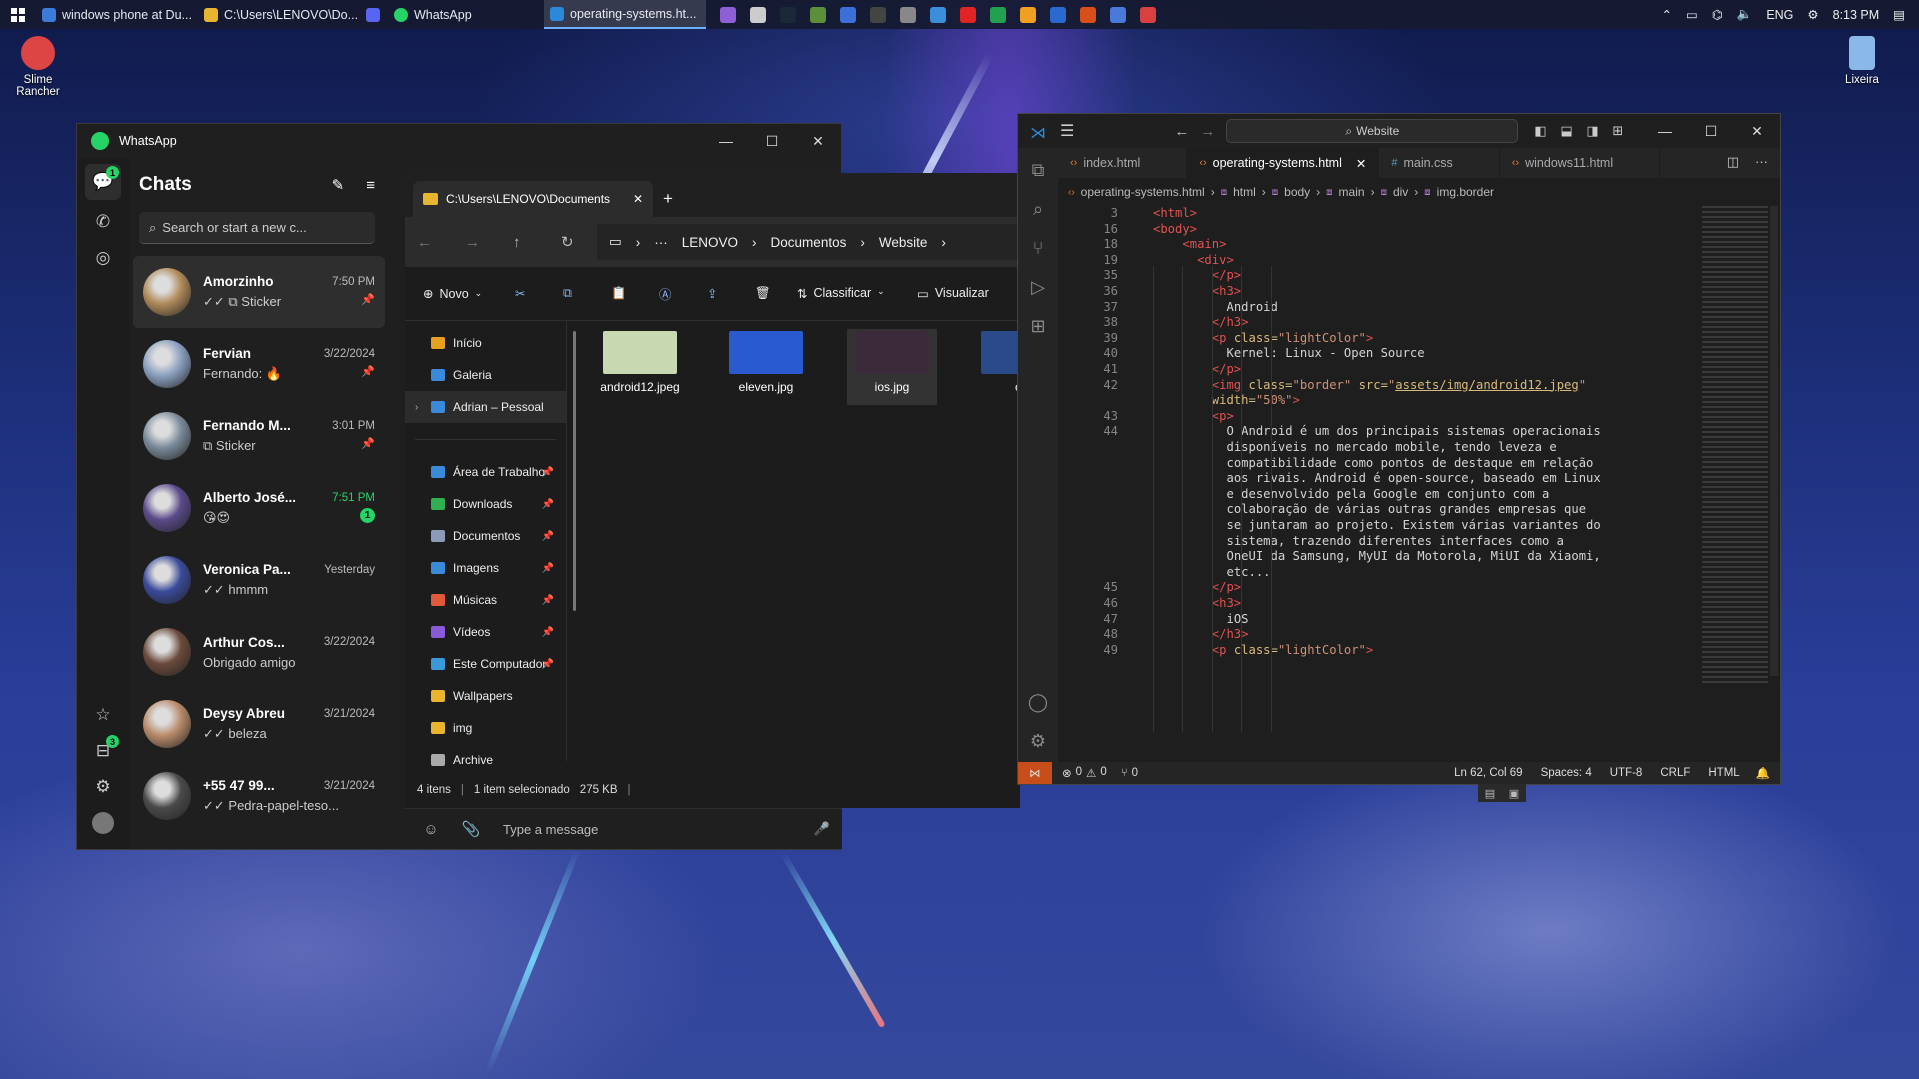  What do you see at coordinates (635, 293) in the screenshot?
I see `paste-icon: 📋` at bounding box center [635, 293].